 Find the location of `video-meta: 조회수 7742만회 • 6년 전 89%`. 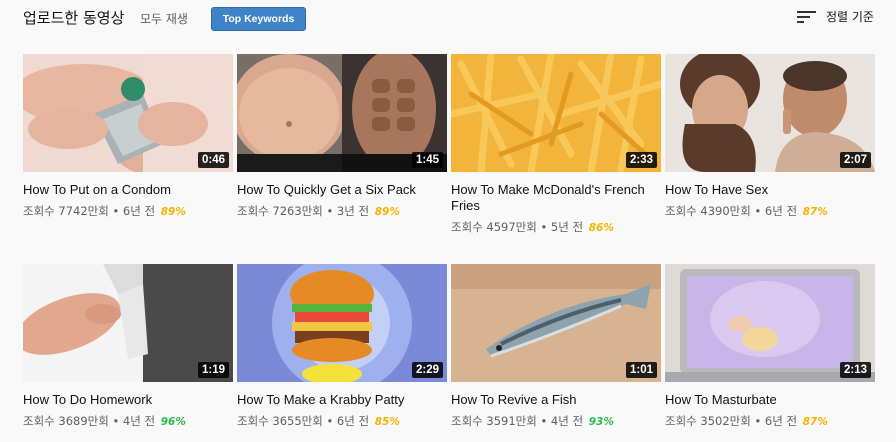

video-meta: 조회수 7742만회 • 6년 전 89% is located at coordinates (128, 211).